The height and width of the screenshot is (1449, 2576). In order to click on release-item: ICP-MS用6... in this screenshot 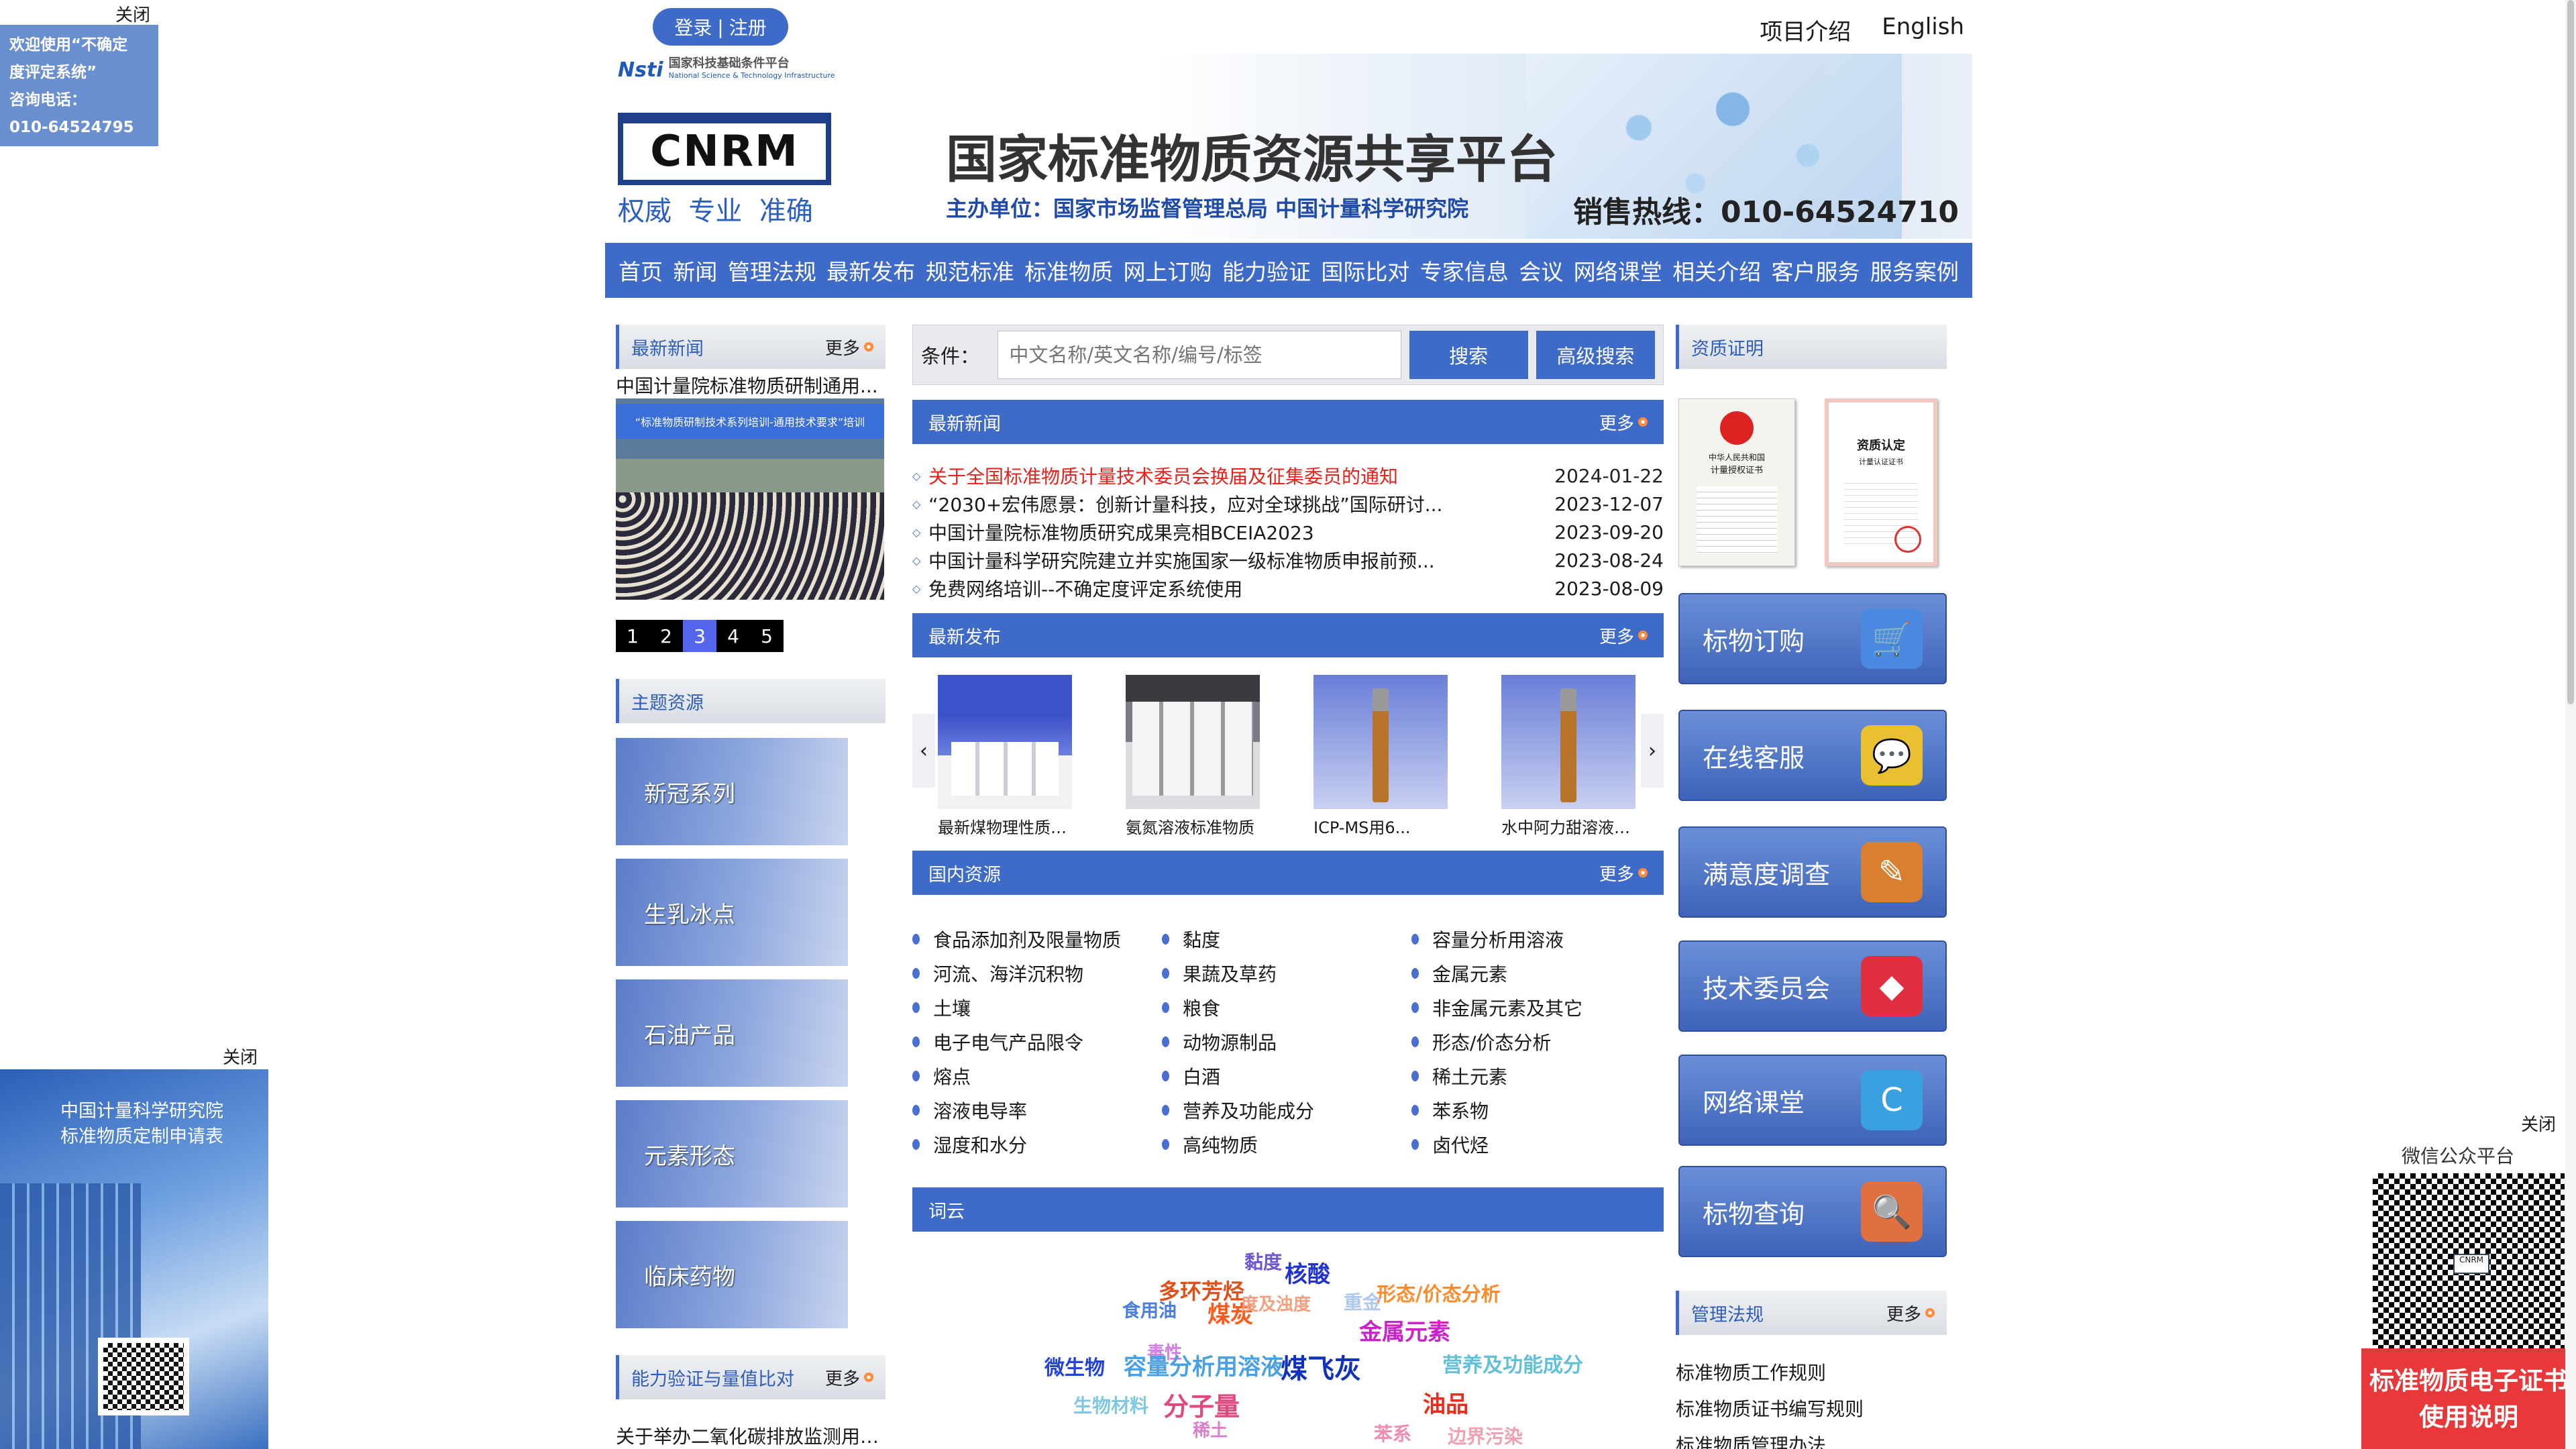, I will do `click(1383, 756)`.